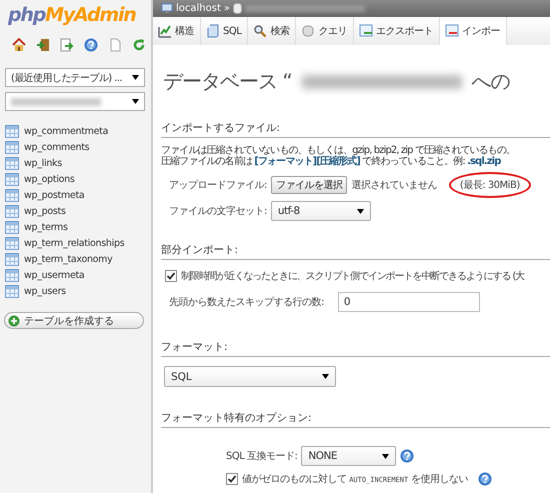 This screenshot has height=493, width=550. Describe the element at coordinates (250, 376) in the screenshot. I see `format-select: SQL` at that location.